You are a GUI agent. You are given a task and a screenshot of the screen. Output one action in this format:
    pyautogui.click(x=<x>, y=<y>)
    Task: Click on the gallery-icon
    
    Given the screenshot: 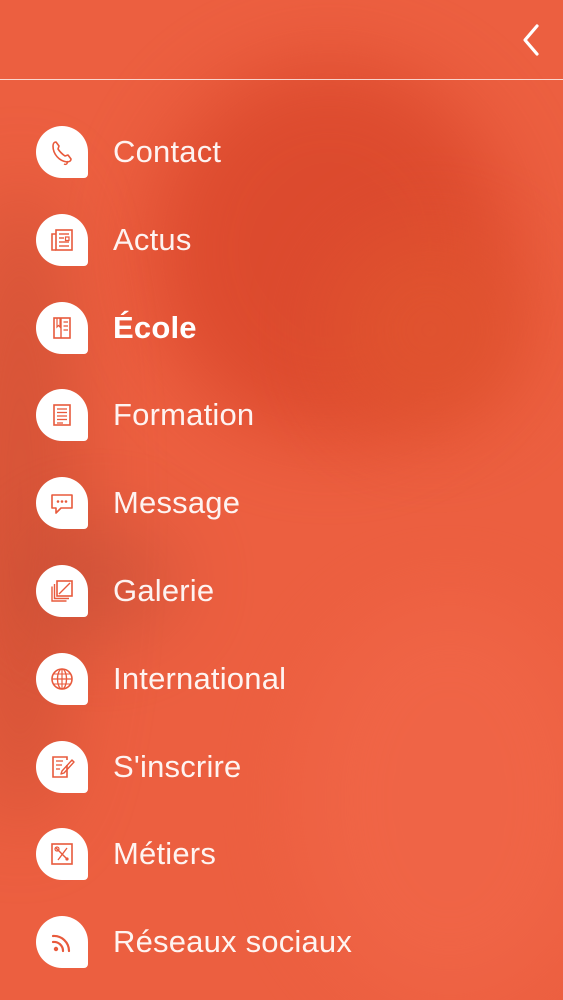 What is the action you would take?
    pyautogui.click(x=62, y=590)
    